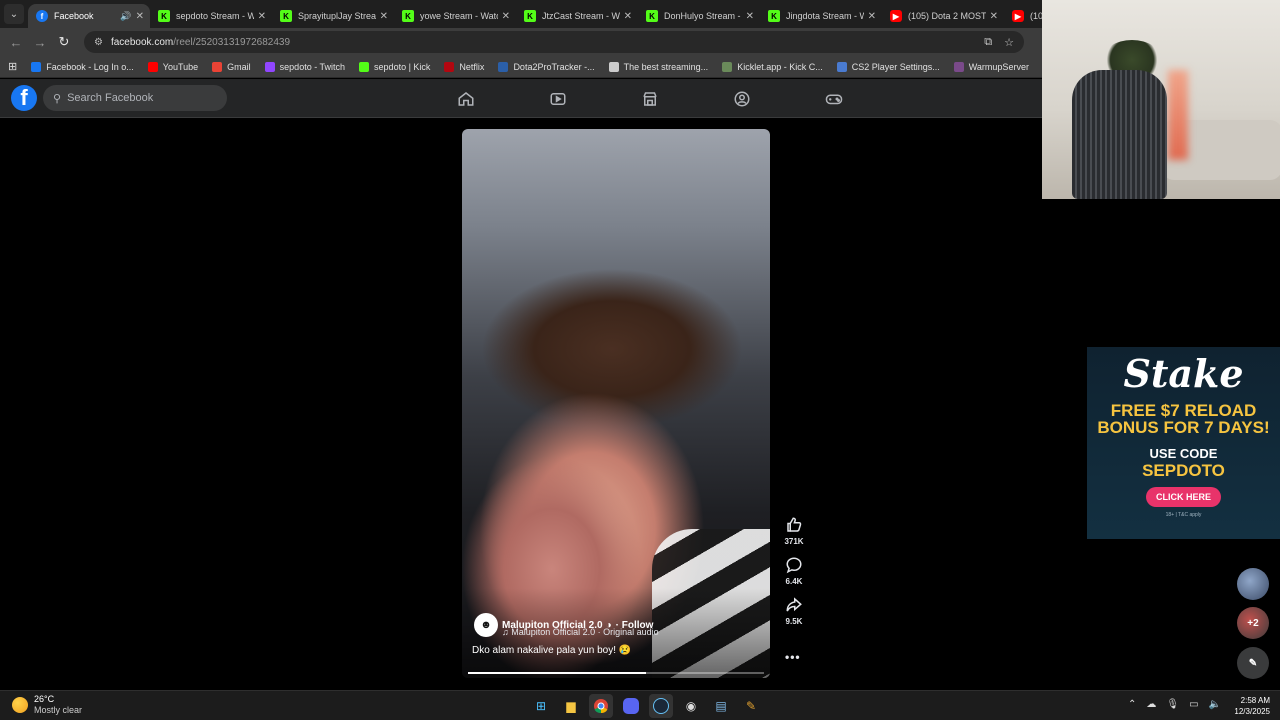  I want to click on bookmark-star-icon: ☆, so click(1009, 42).